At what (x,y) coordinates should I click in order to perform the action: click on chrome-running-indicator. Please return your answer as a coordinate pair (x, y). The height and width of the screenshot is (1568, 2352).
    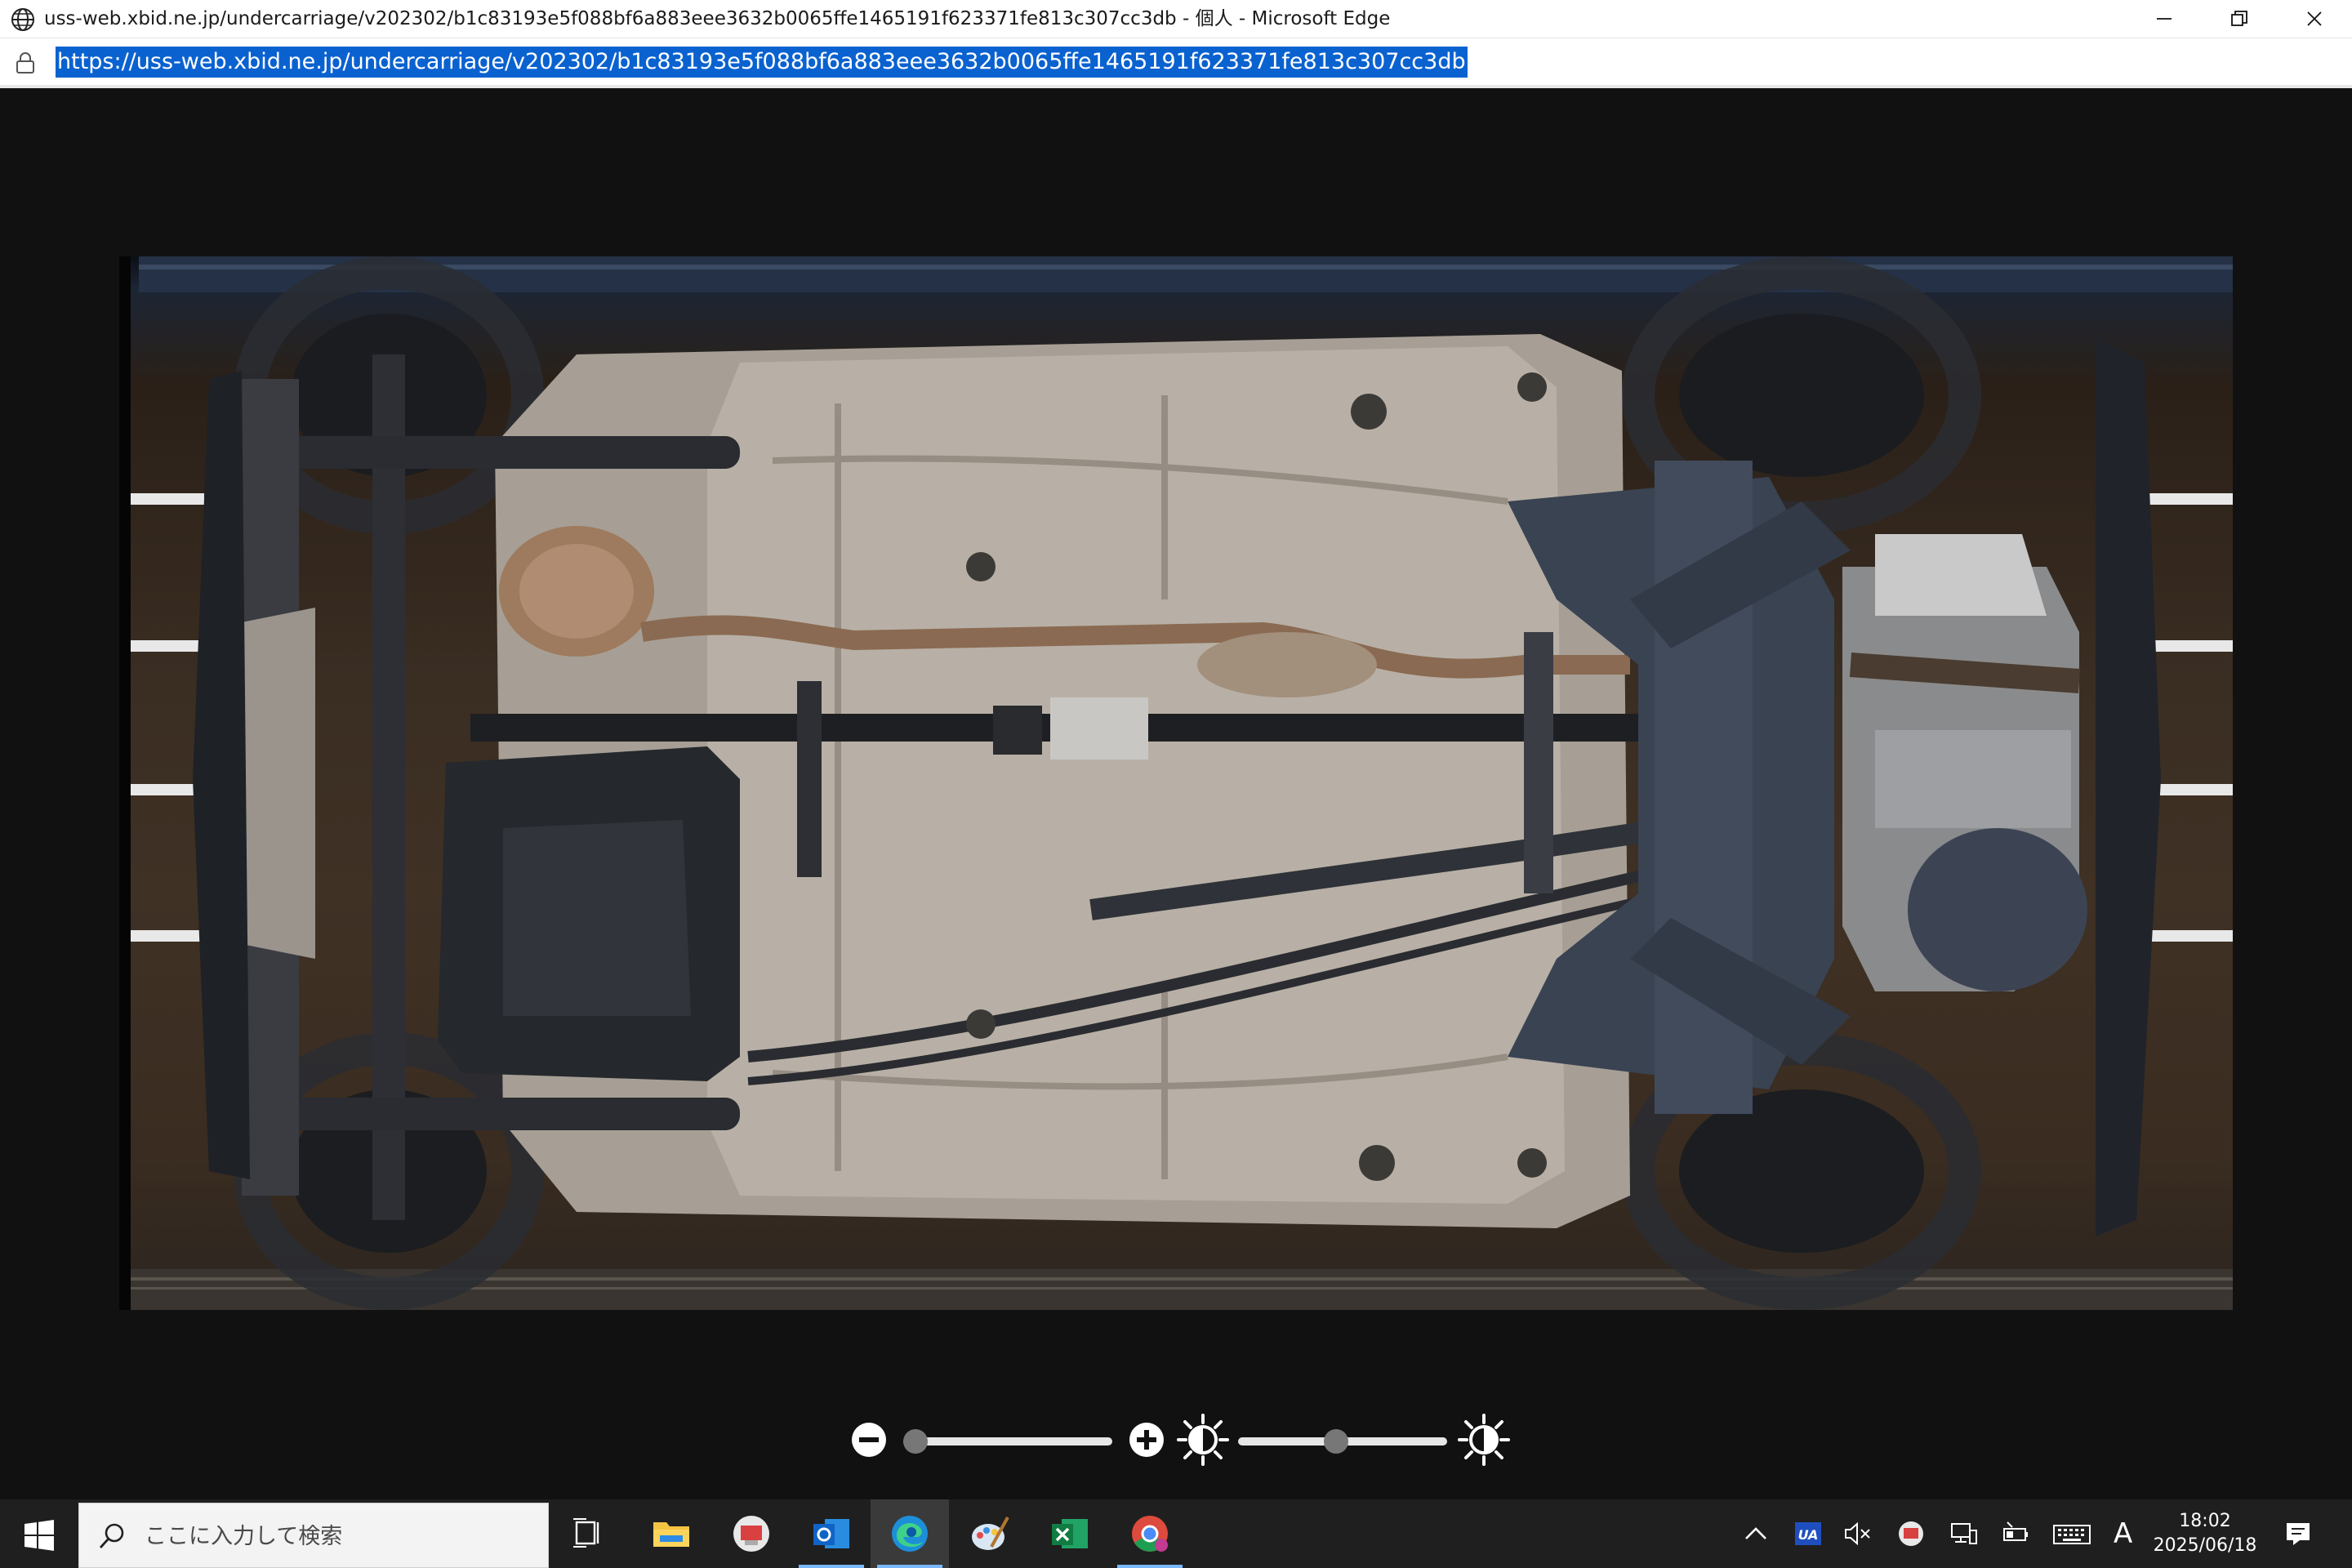
    Looking at the image, I should click on (1150, 1566).